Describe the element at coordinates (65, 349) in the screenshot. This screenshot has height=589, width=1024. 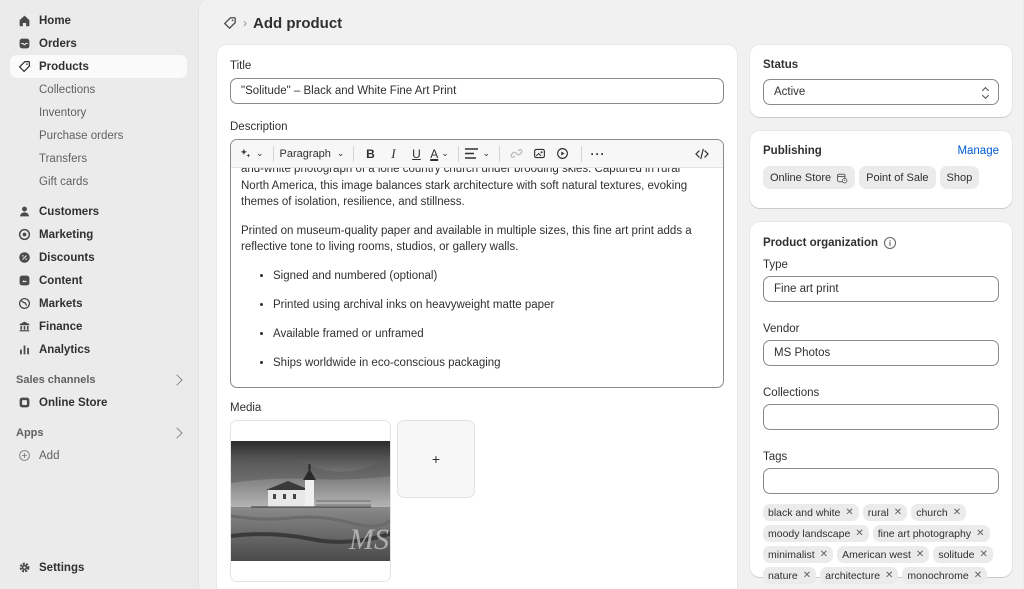
I see `sidebar-item-label: Analytics` at that location.